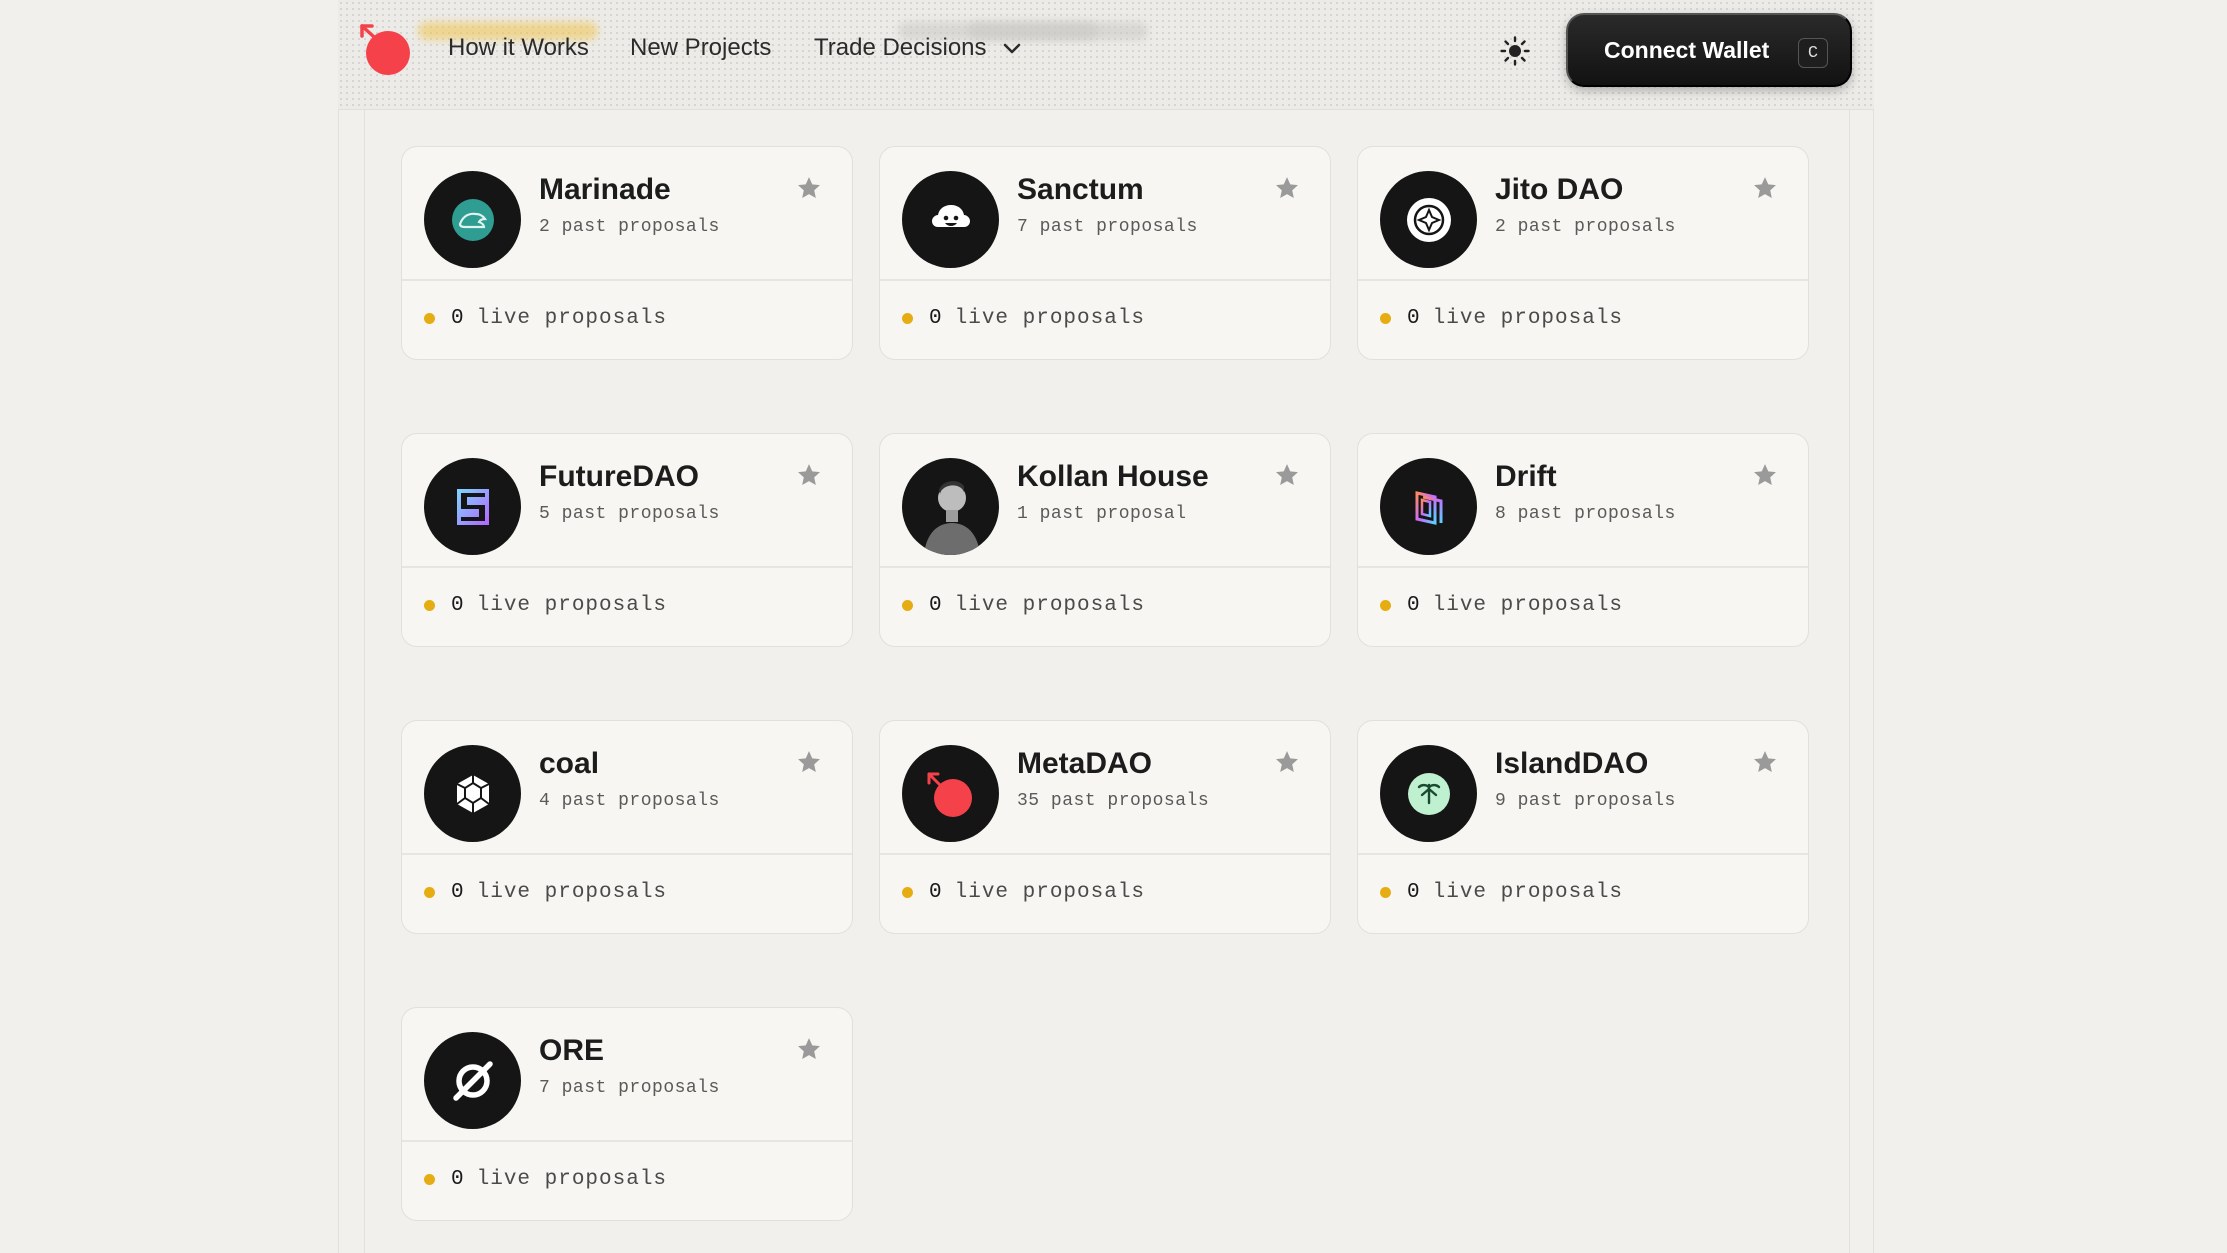 Image resolution: width=2227 pixels, height=1253 pixels. What do you see at coordinates (1428, 219) in the screenshot?
I see `jito-icon` at bounding box center [1428, 219].